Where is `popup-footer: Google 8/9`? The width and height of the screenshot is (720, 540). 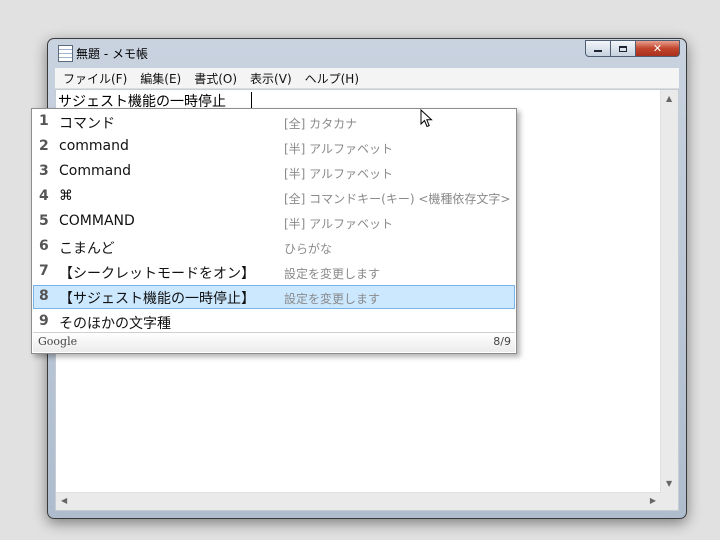 popup-footer: Google 8/9 is located at coordinates (274, 342).